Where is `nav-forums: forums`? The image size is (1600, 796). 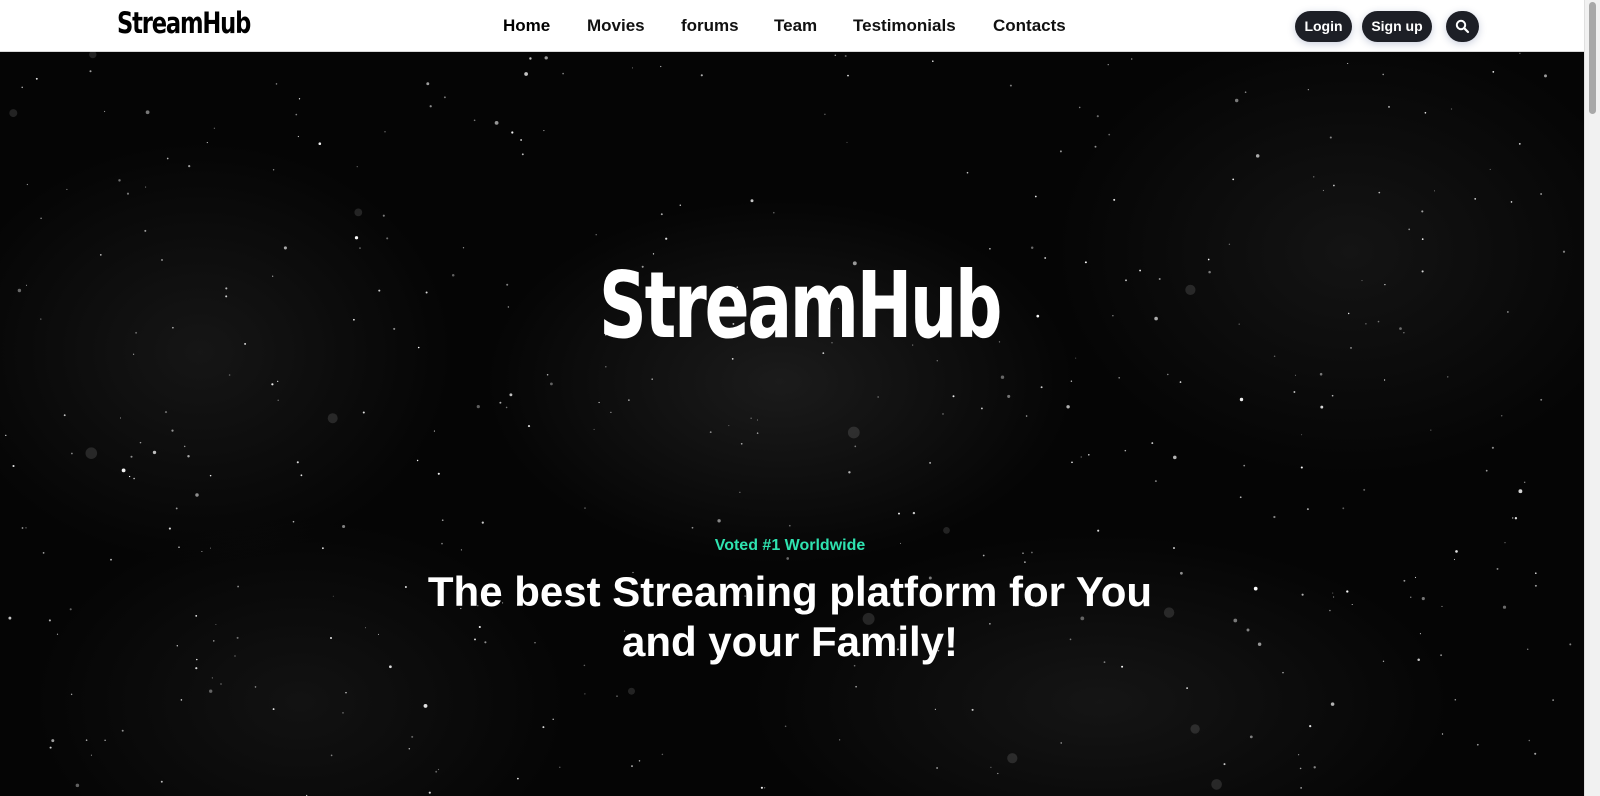 nav-forums: forums is located at coordinates (710, 26).